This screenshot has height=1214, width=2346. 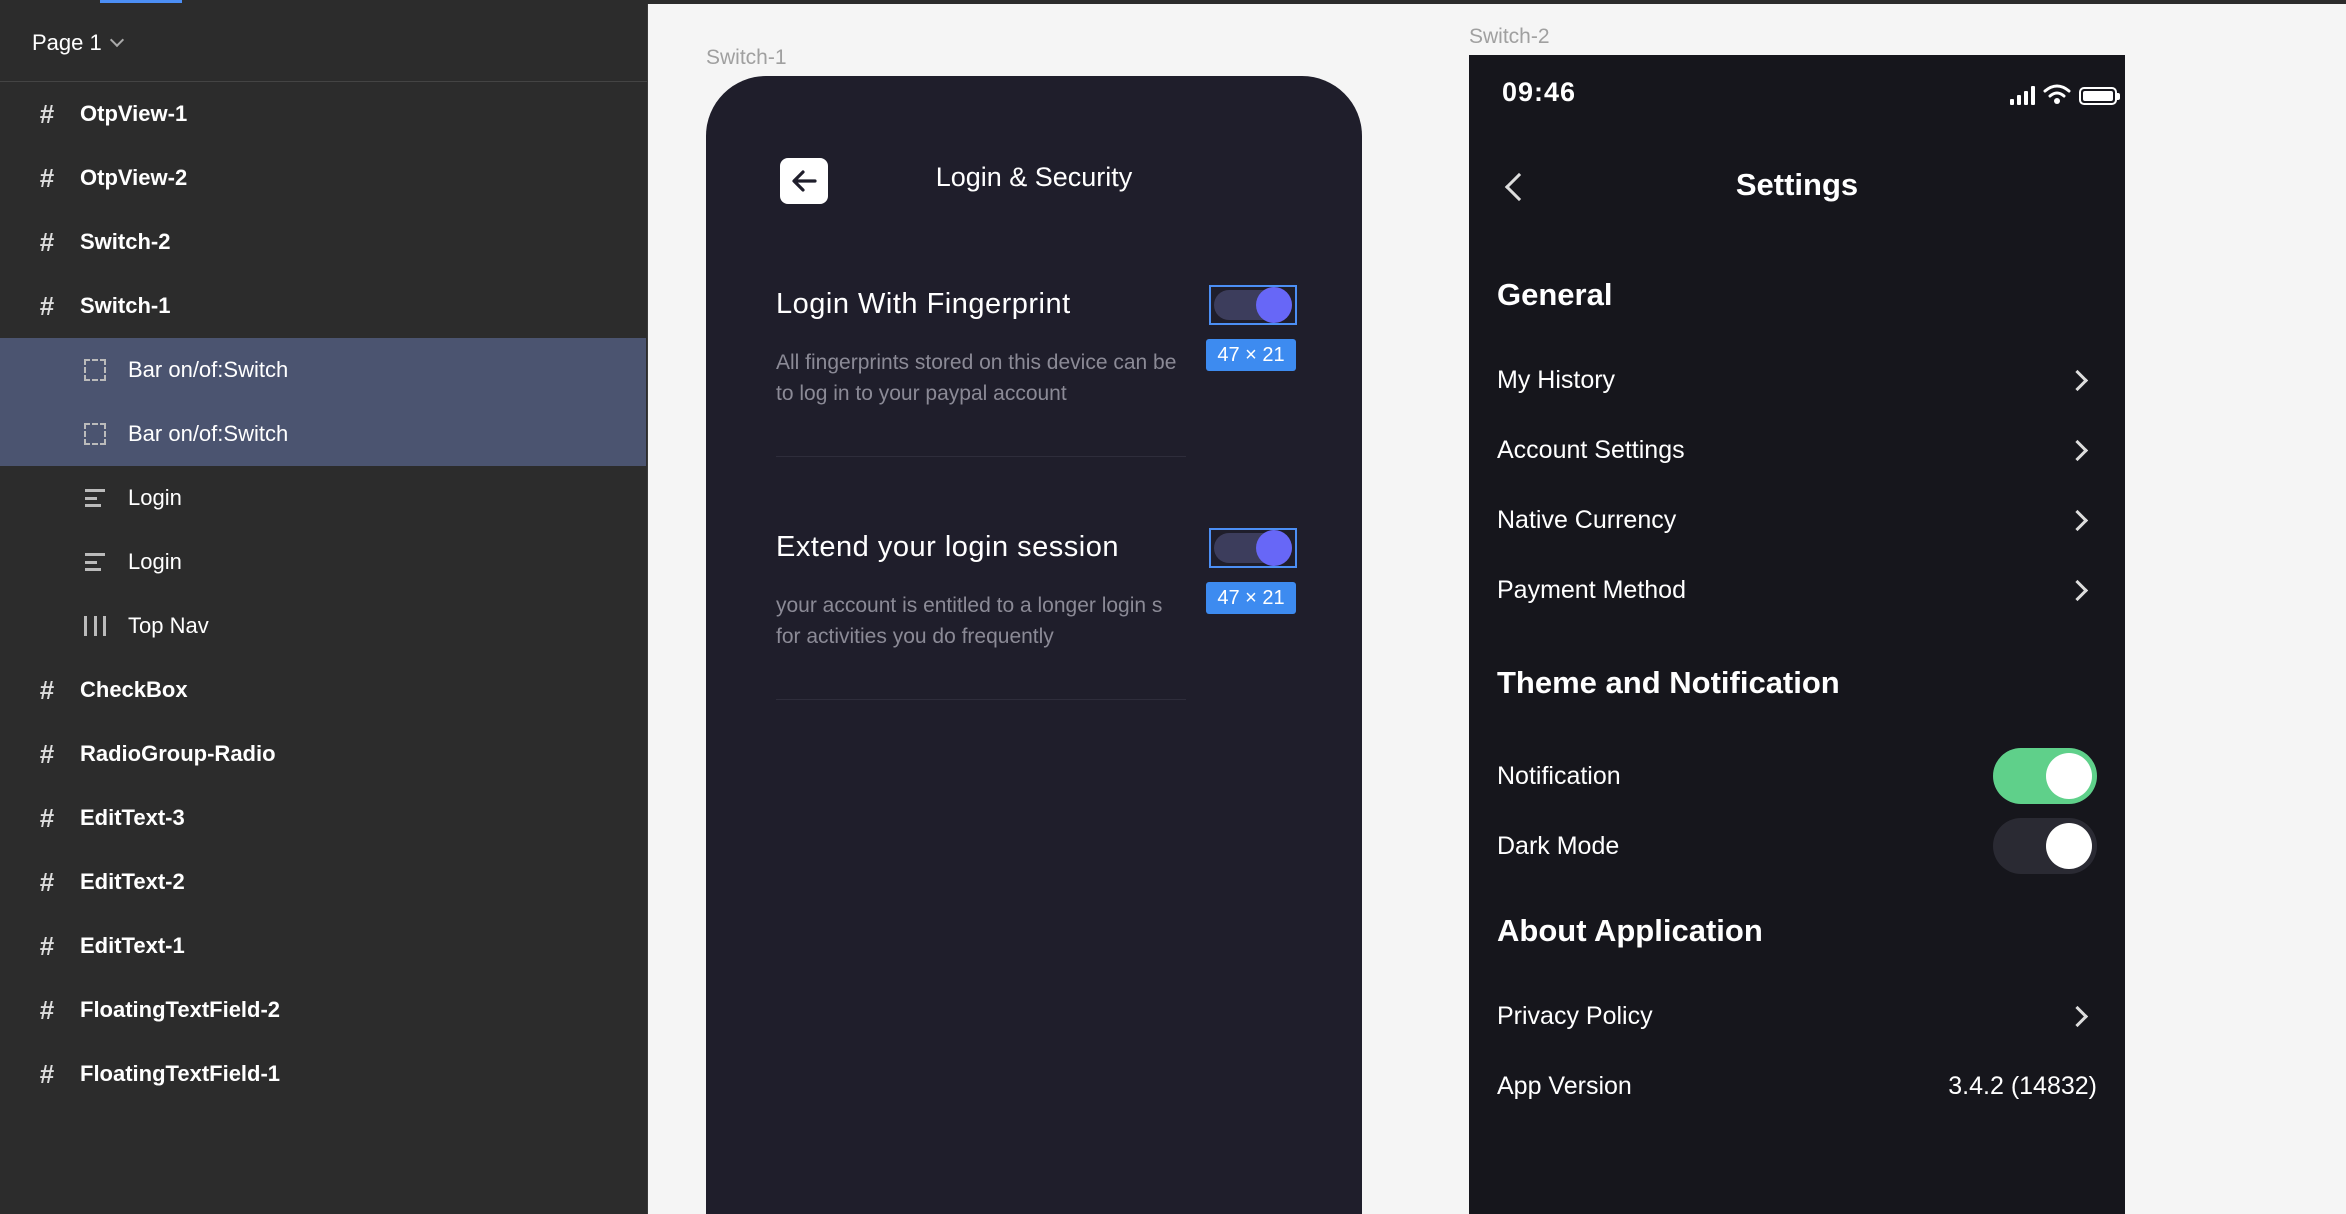 I want to click on layer-item-floatingtextfield-1: # FloatingTextField-1, so click(x=323, y=1074).